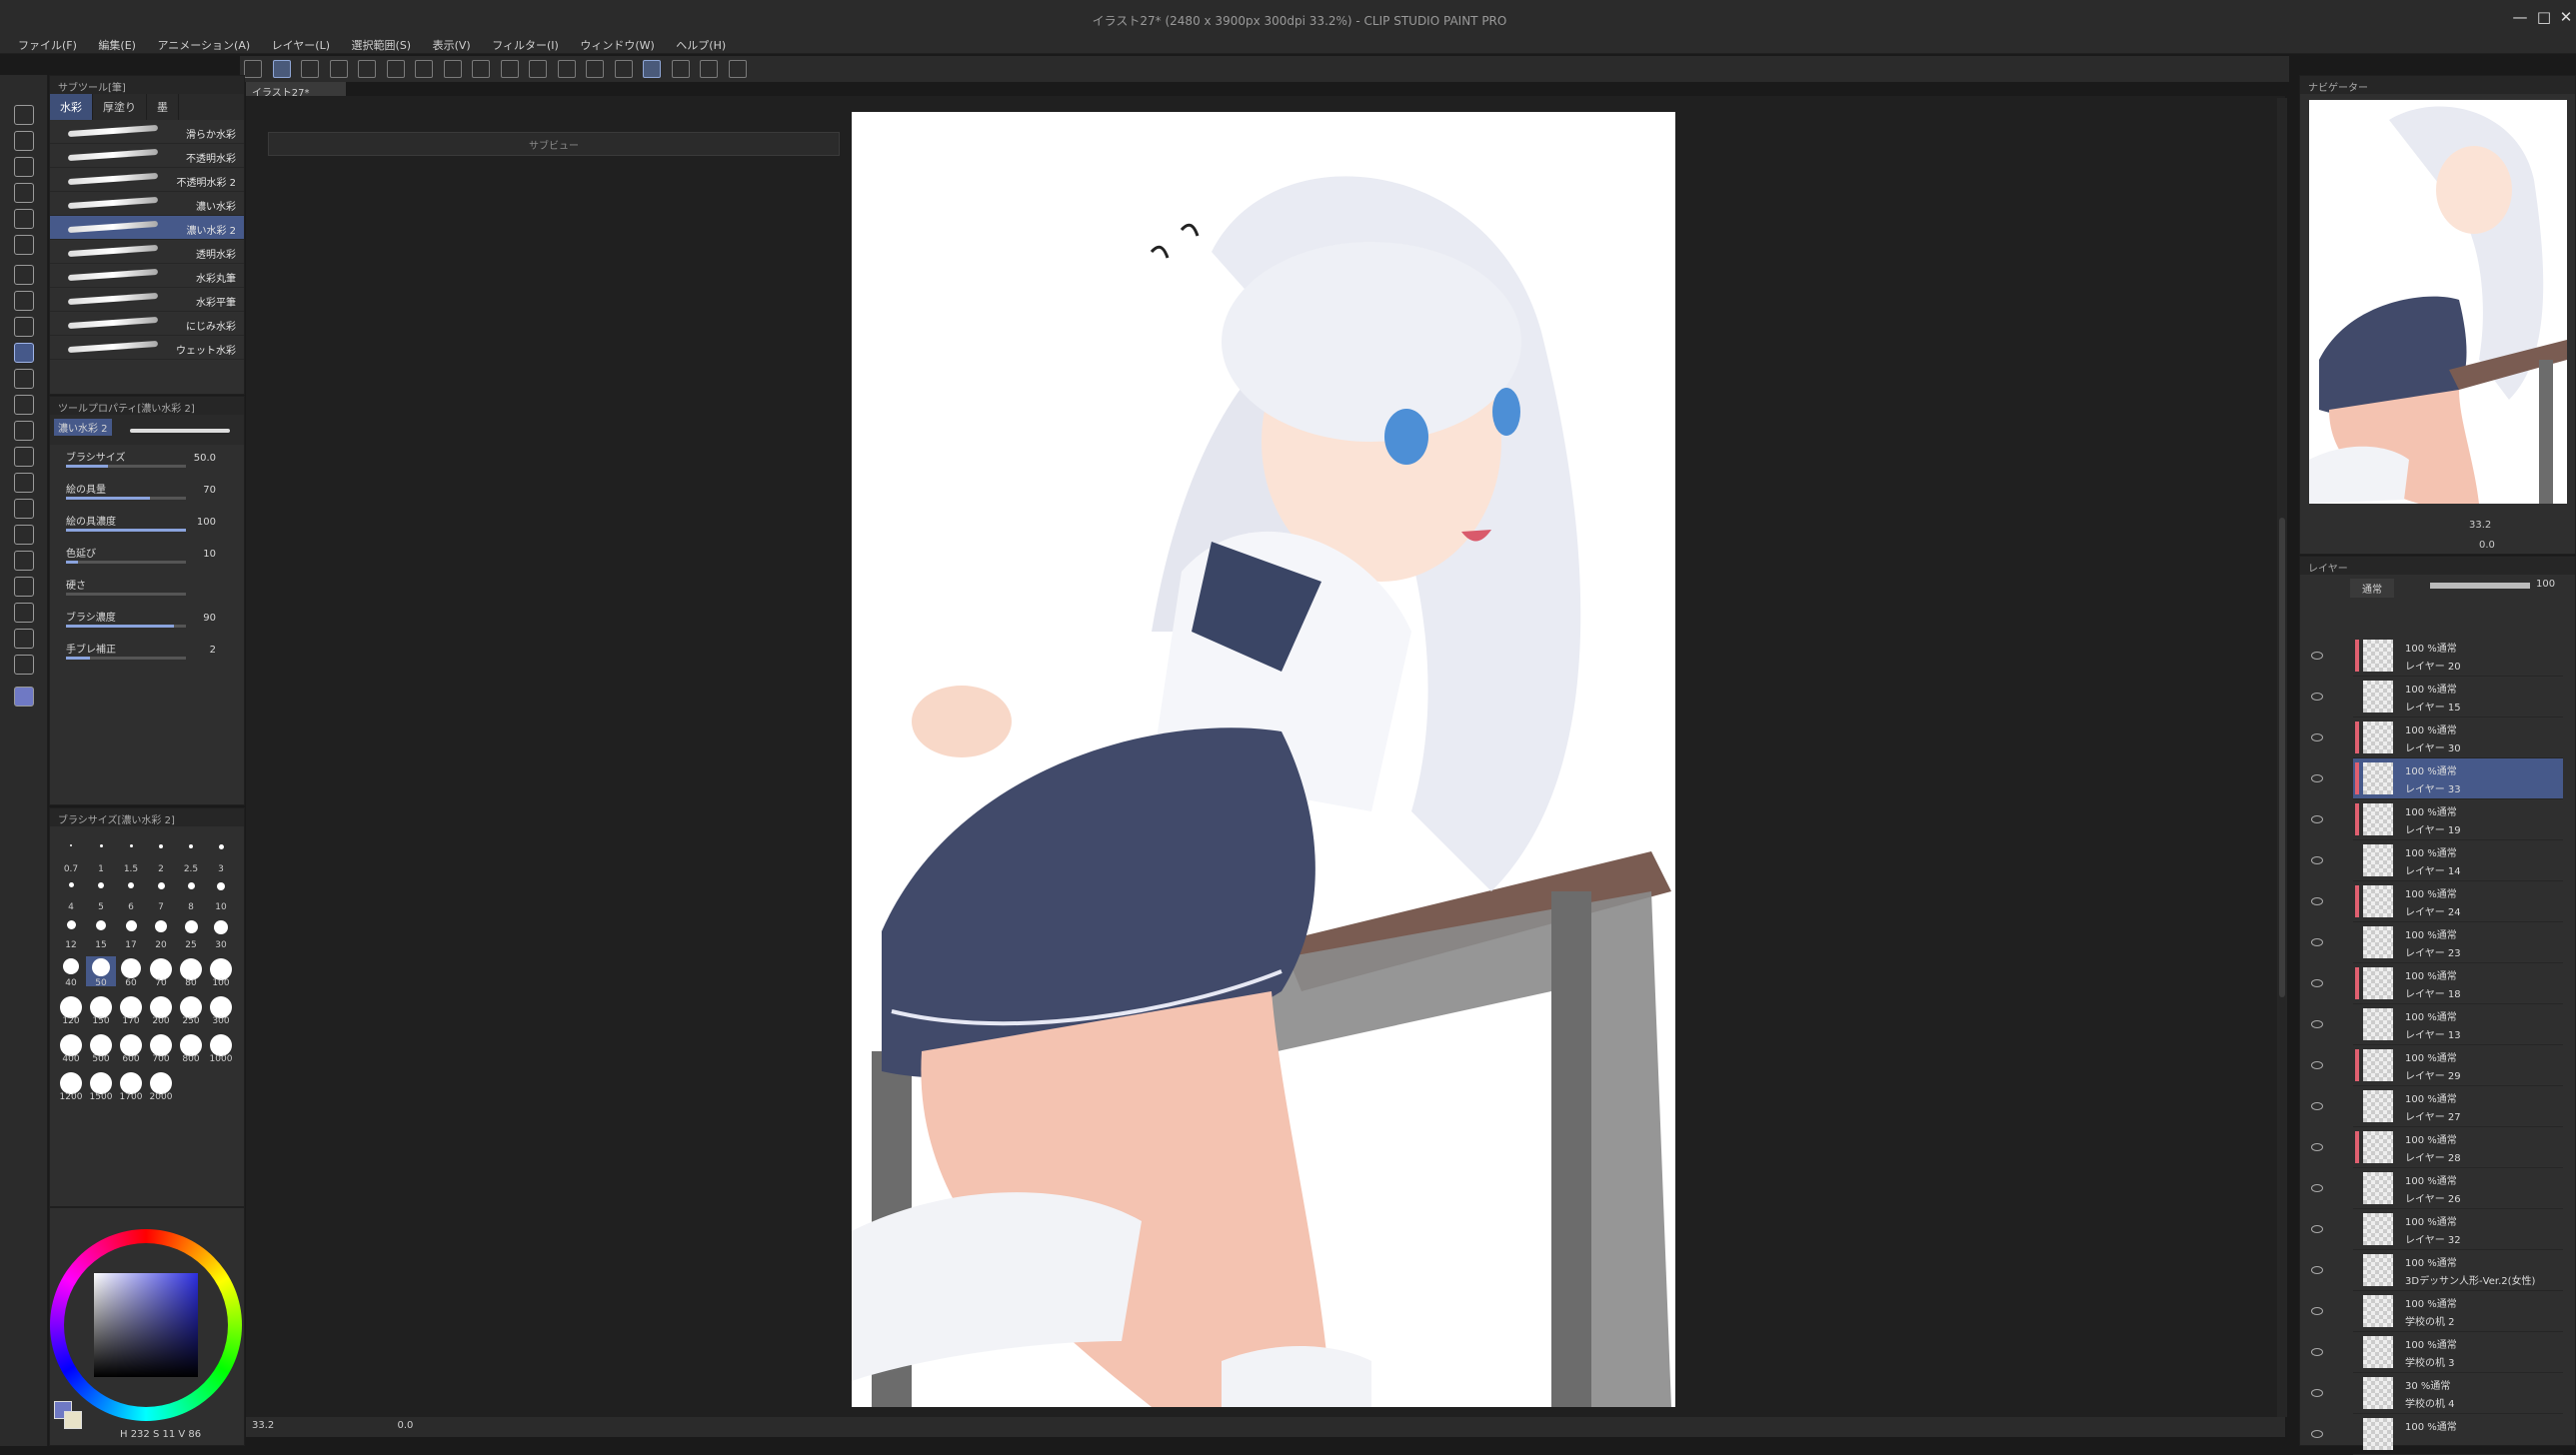 The image size is (2576, 1455). I want to click on brush-size-preset: 70, so click(161, 972).